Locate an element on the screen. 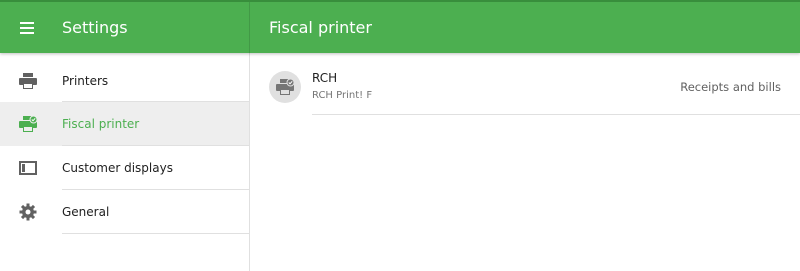 Image resolution: width=800 pixels, height=271 pixels. list-divider is located at coordinates (556, 114).